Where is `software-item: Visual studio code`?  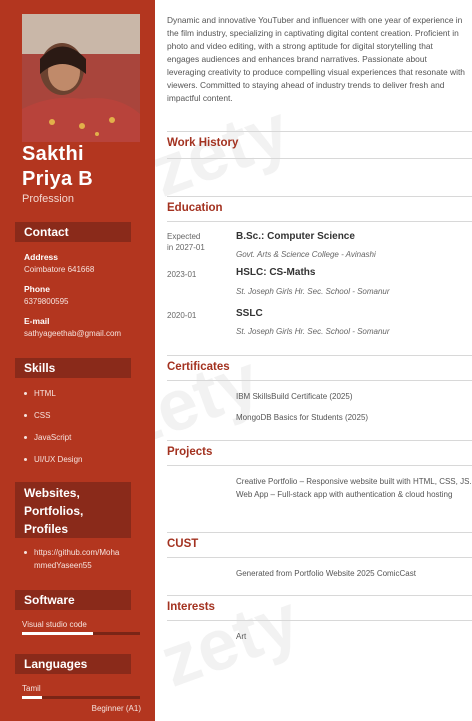
software-item: Visual studio code is located at coordinates (54, 624).